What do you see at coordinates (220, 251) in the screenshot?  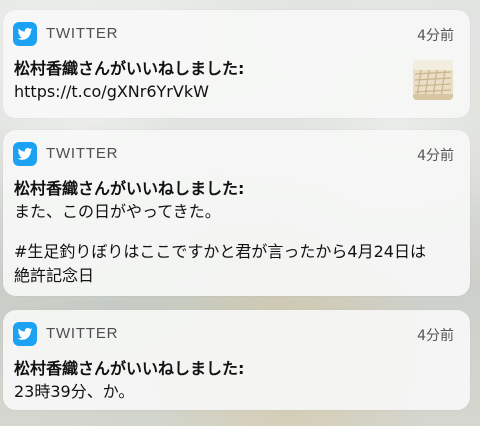 I see `notification-body-line: #生足釣りぼりはここですかと君が言ったから4月24日は` at bounding box center [220, 251].